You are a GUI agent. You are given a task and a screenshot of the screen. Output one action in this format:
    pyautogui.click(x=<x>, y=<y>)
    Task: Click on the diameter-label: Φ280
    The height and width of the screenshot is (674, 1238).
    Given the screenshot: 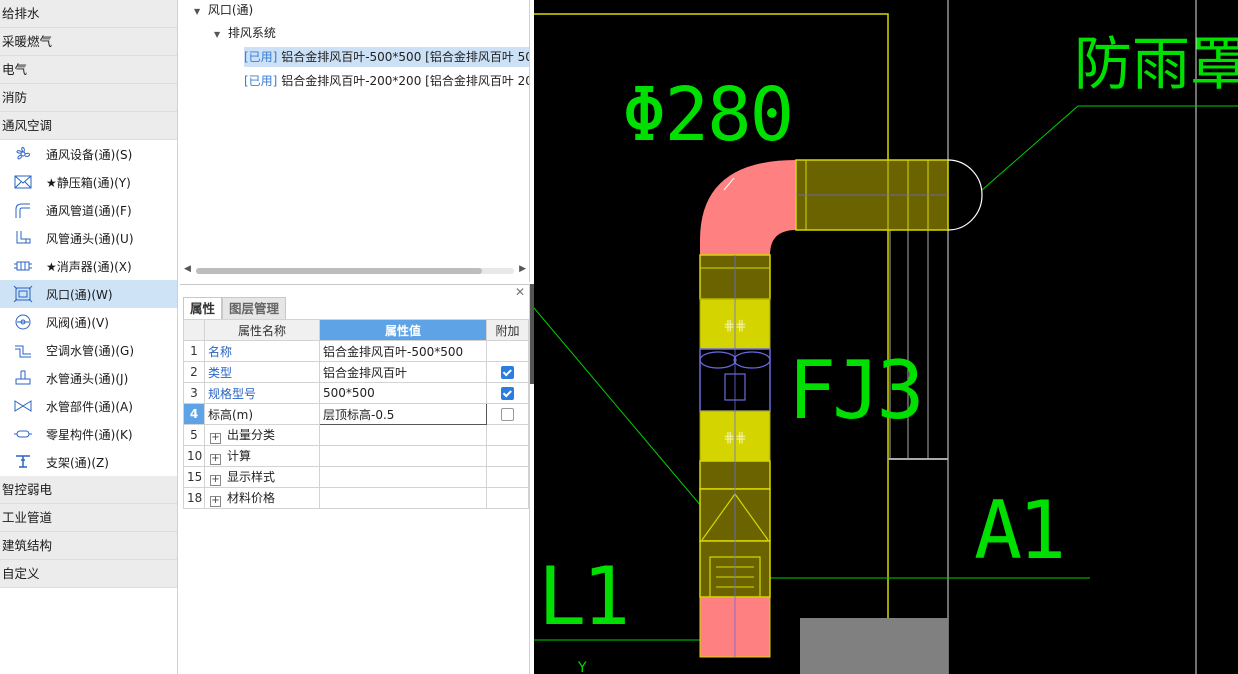 What is the action you would take?
    pyautogui.click(x=707, y=115)
    